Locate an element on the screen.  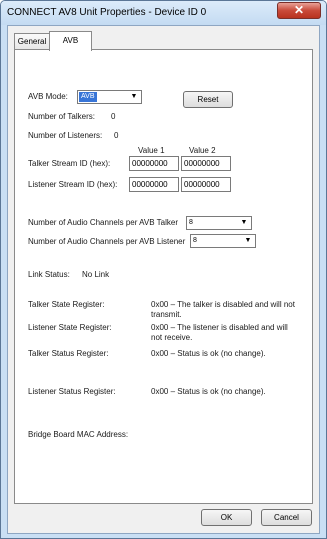
tab-avb: AVB is located at coordinates (70, 41).